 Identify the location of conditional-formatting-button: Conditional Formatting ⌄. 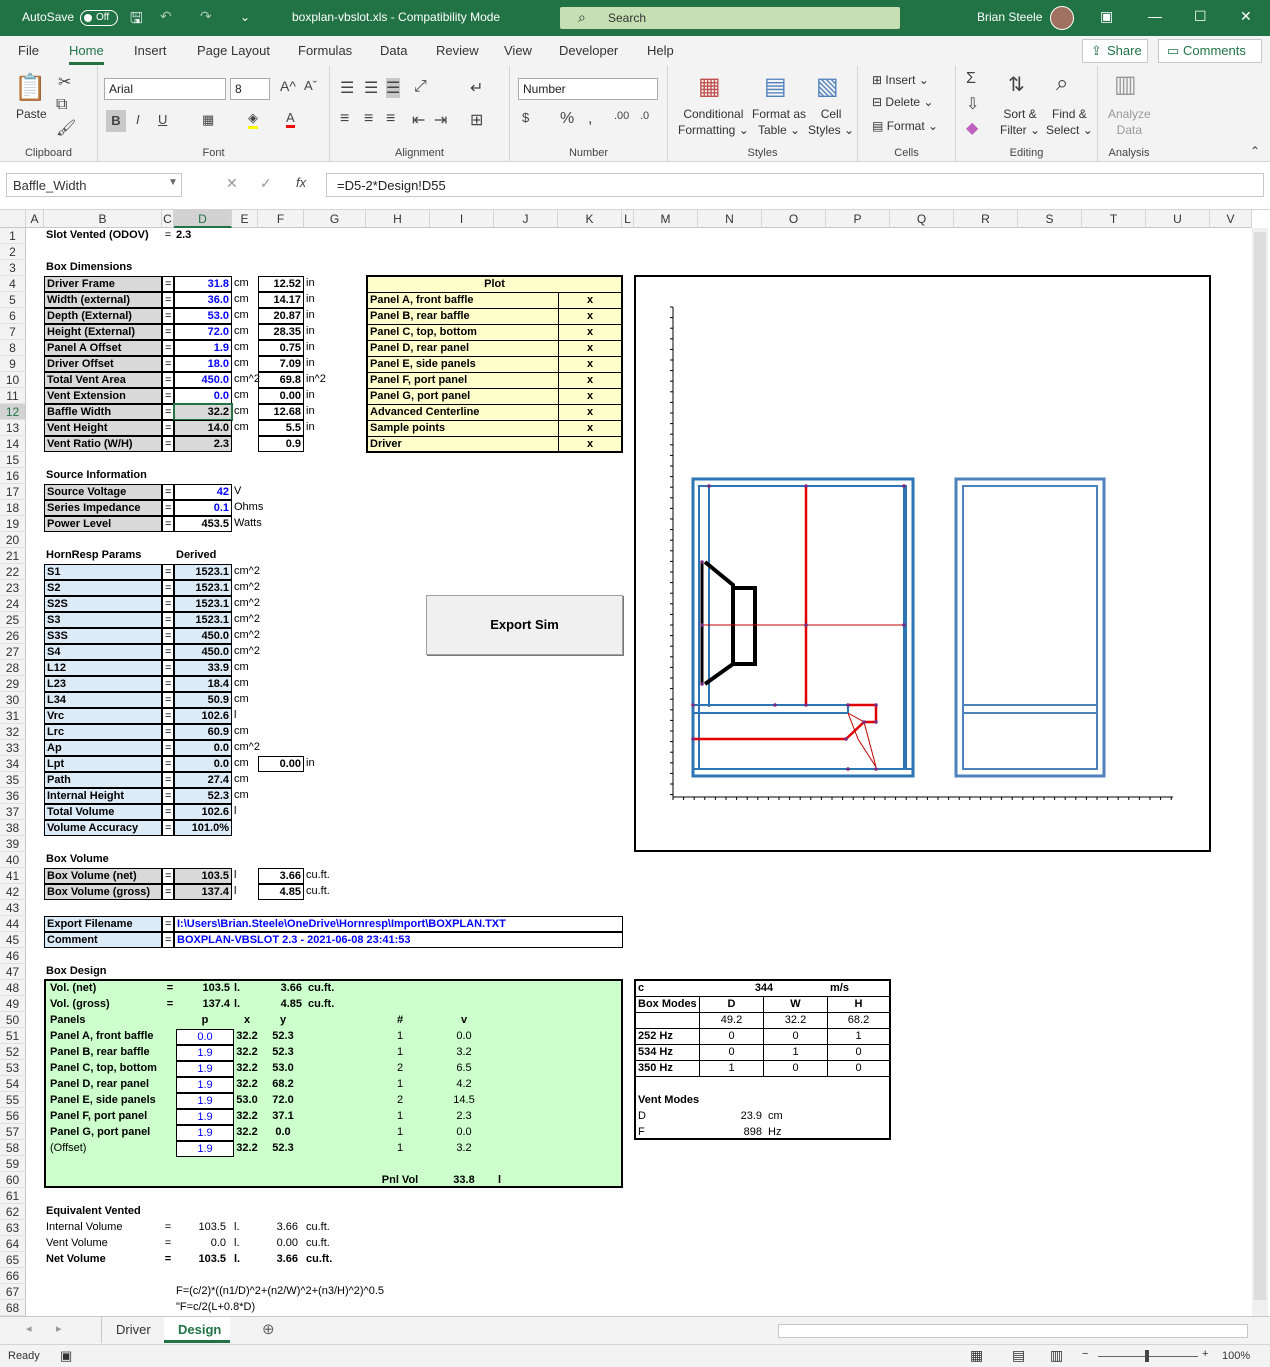
(713, 122).